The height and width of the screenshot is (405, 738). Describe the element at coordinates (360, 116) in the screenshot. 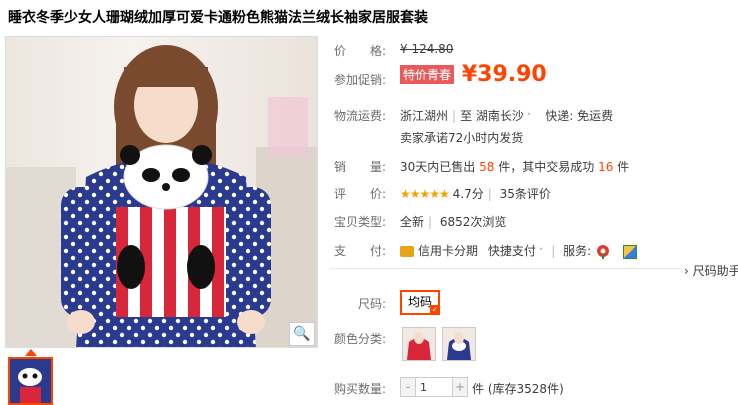

I see `shipping-label: 物流运费:` at that location.